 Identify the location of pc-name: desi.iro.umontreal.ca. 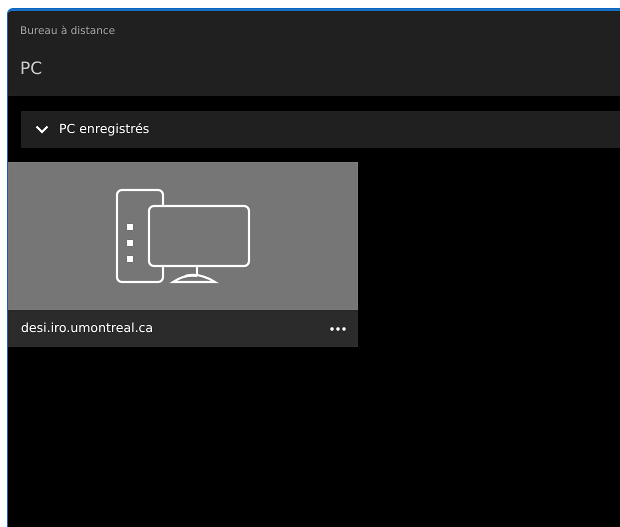
(87, 328).